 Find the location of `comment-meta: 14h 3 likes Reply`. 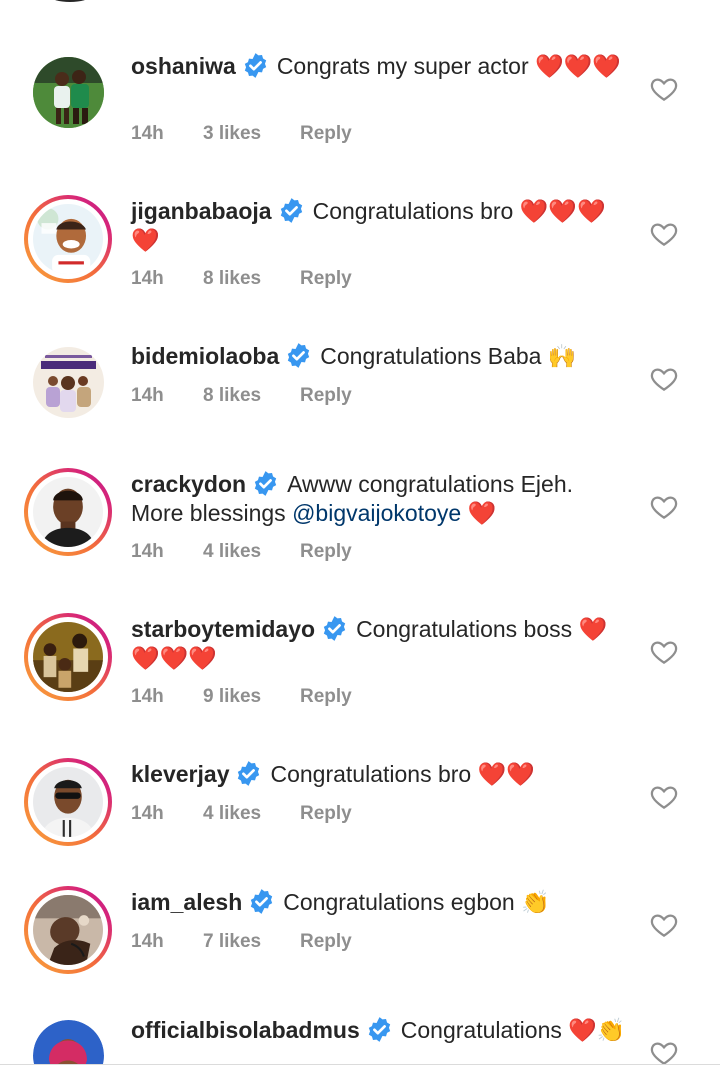

comment-meta: 14h 3 likes Reply is located at coordinates (241, 134).